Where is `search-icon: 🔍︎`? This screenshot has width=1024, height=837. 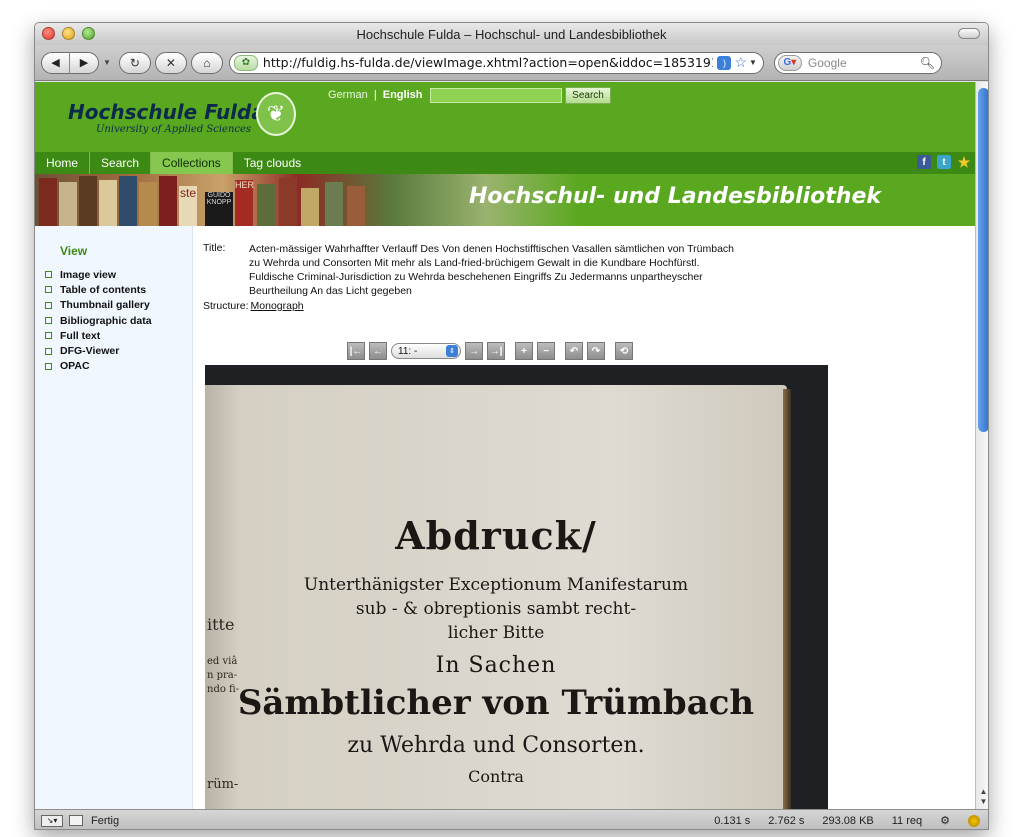 search-icon: 🔍︎ is located at coordinates (927, 63).